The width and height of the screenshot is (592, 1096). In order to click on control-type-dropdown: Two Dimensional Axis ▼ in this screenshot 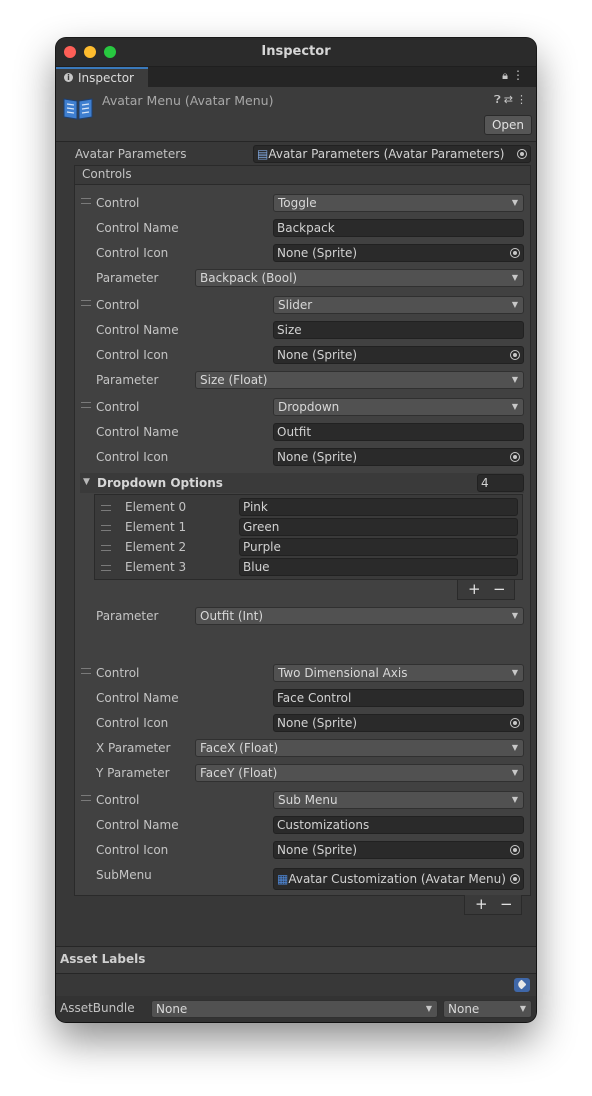, I will do `click(398, 673)`.